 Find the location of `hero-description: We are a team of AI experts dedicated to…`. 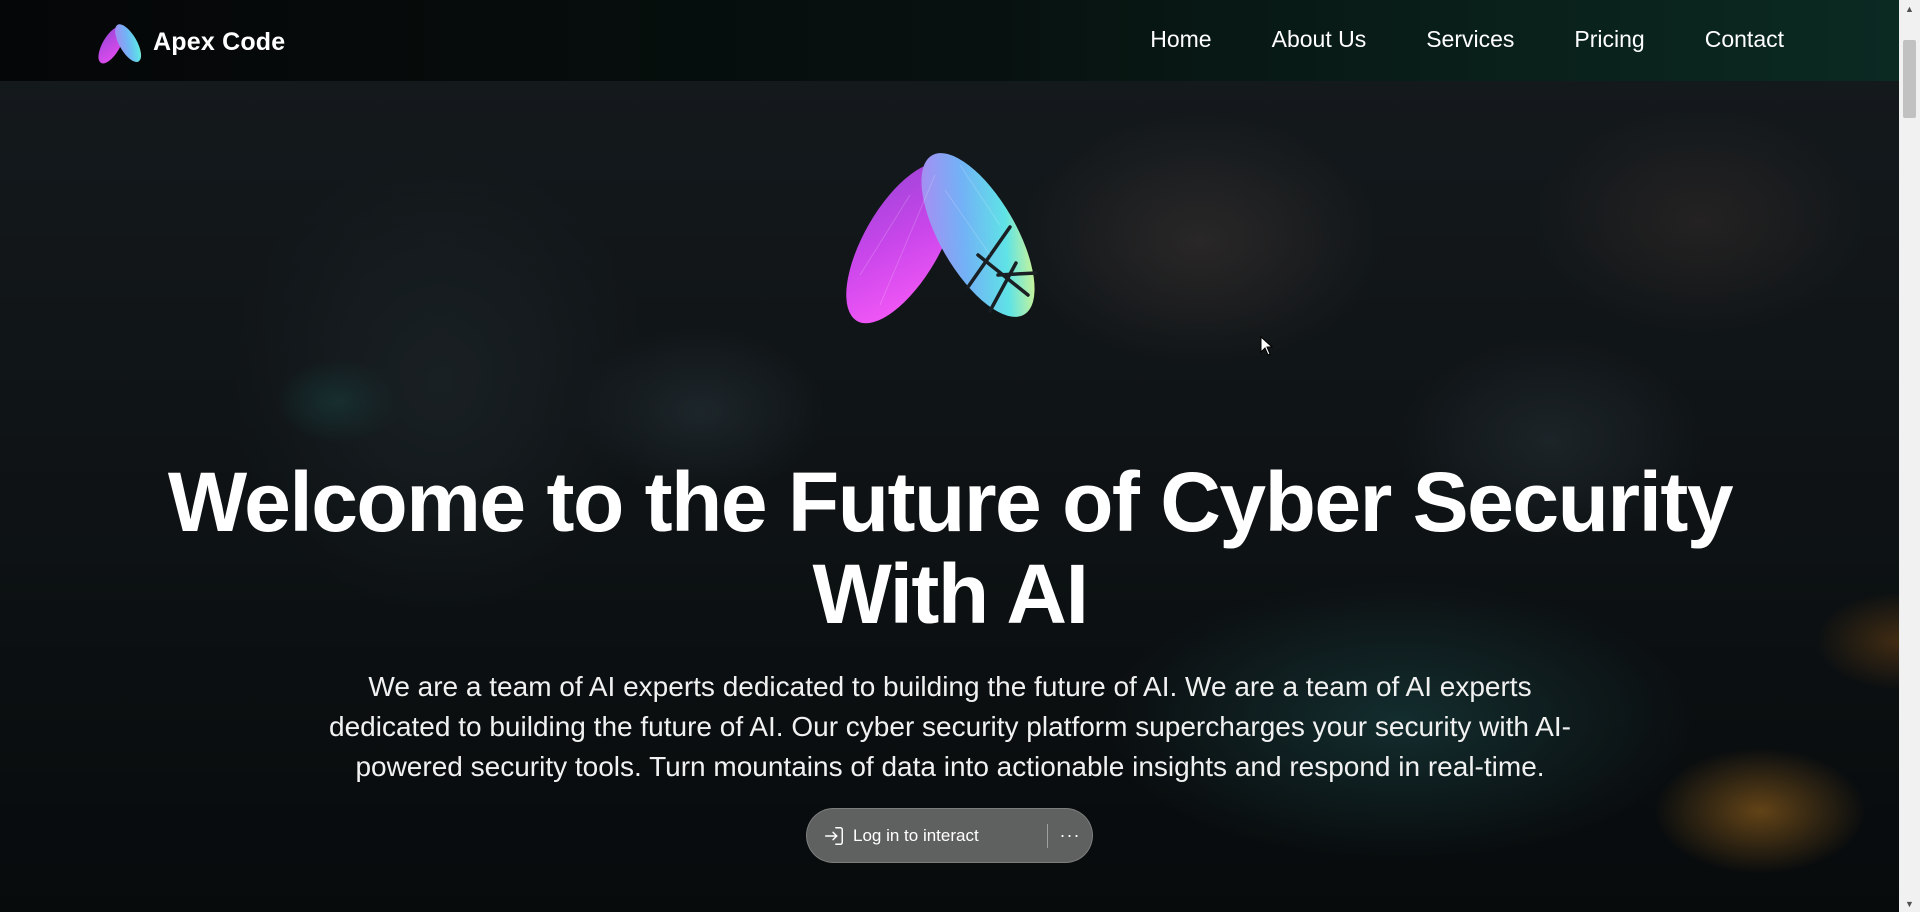

hero-description: We are a team of AI experts dedicated to… is located at coordinates (950, 727).